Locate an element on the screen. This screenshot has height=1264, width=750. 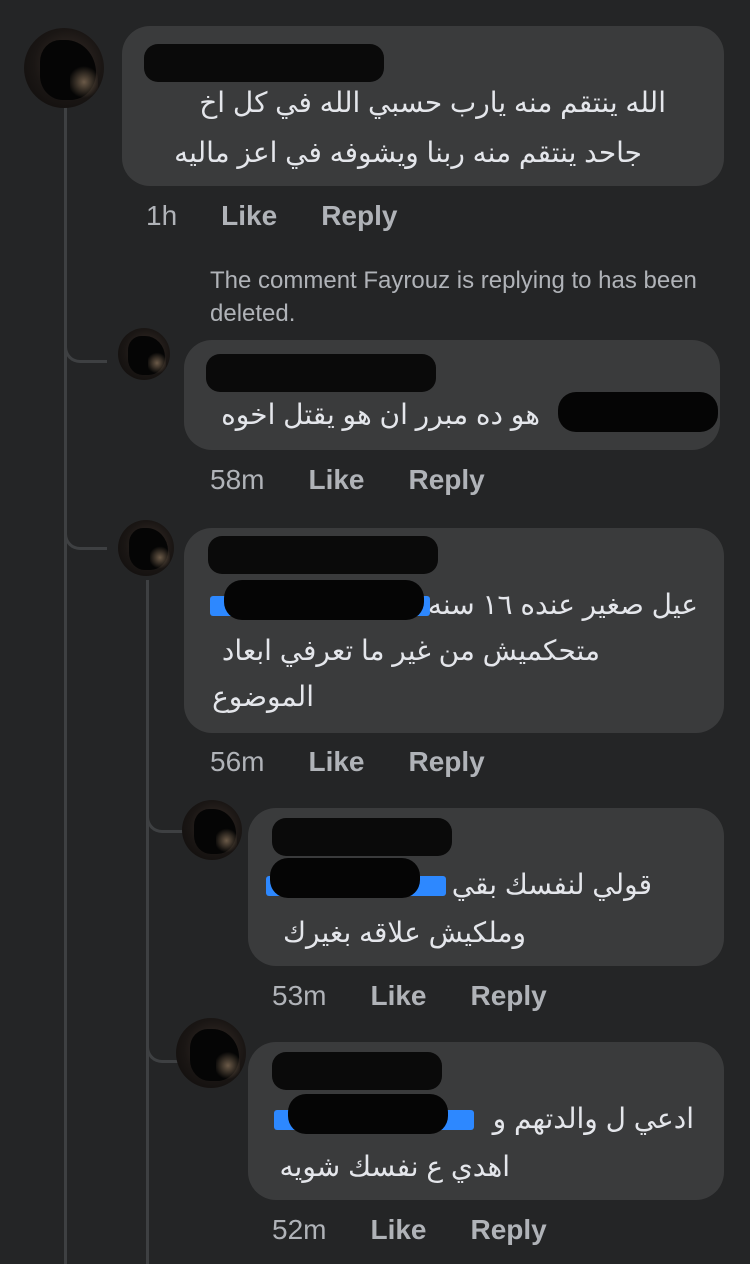
comment-actions: 56m Like Reply is located at coordinates (347, 762).